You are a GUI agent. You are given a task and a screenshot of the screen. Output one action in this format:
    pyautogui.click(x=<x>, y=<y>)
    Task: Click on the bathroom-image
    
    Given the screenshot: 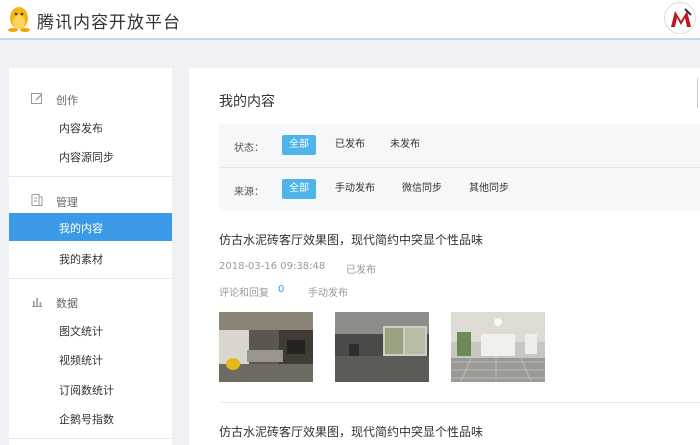 What is the action you would take?
    pyautogui.click(x=498, y=347)
    